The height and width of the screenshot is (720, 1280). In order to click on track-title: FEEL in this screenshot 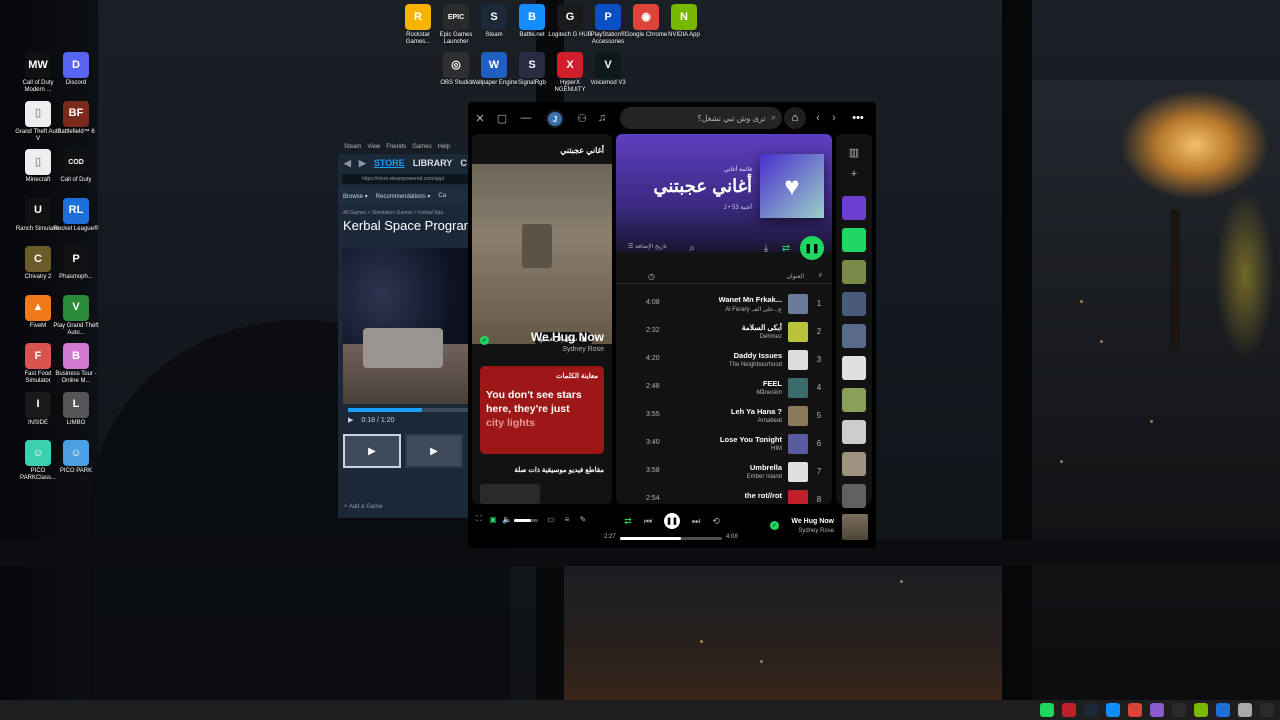, I will do `click(772, 383)`.